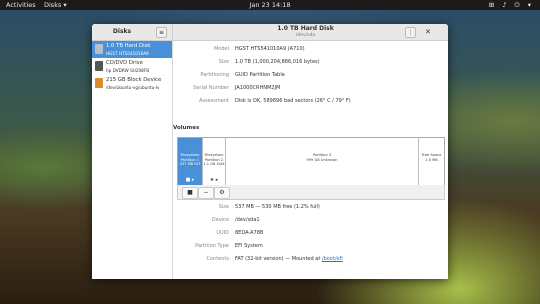  I want to click on sidebar-item-cd-dvd: CD/DVD Drive hp DVDRW SU208FB, so click(132, 66).